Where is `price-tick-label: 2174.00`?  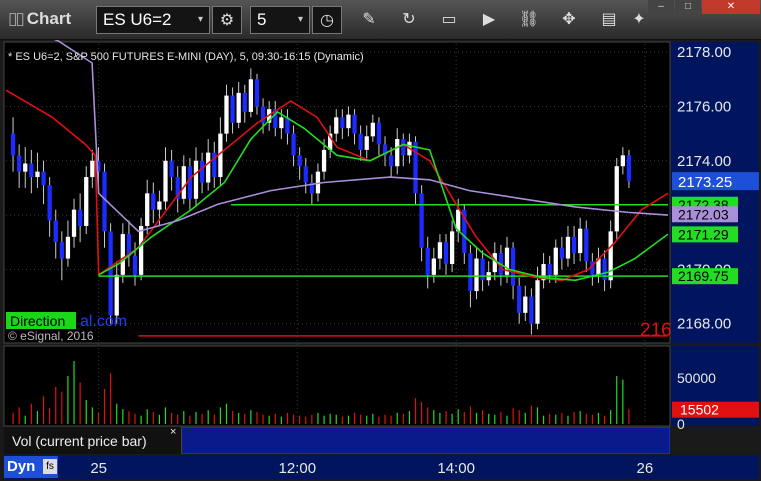
price-tick-label: 2174.00 is located at coordinates (704, 161).